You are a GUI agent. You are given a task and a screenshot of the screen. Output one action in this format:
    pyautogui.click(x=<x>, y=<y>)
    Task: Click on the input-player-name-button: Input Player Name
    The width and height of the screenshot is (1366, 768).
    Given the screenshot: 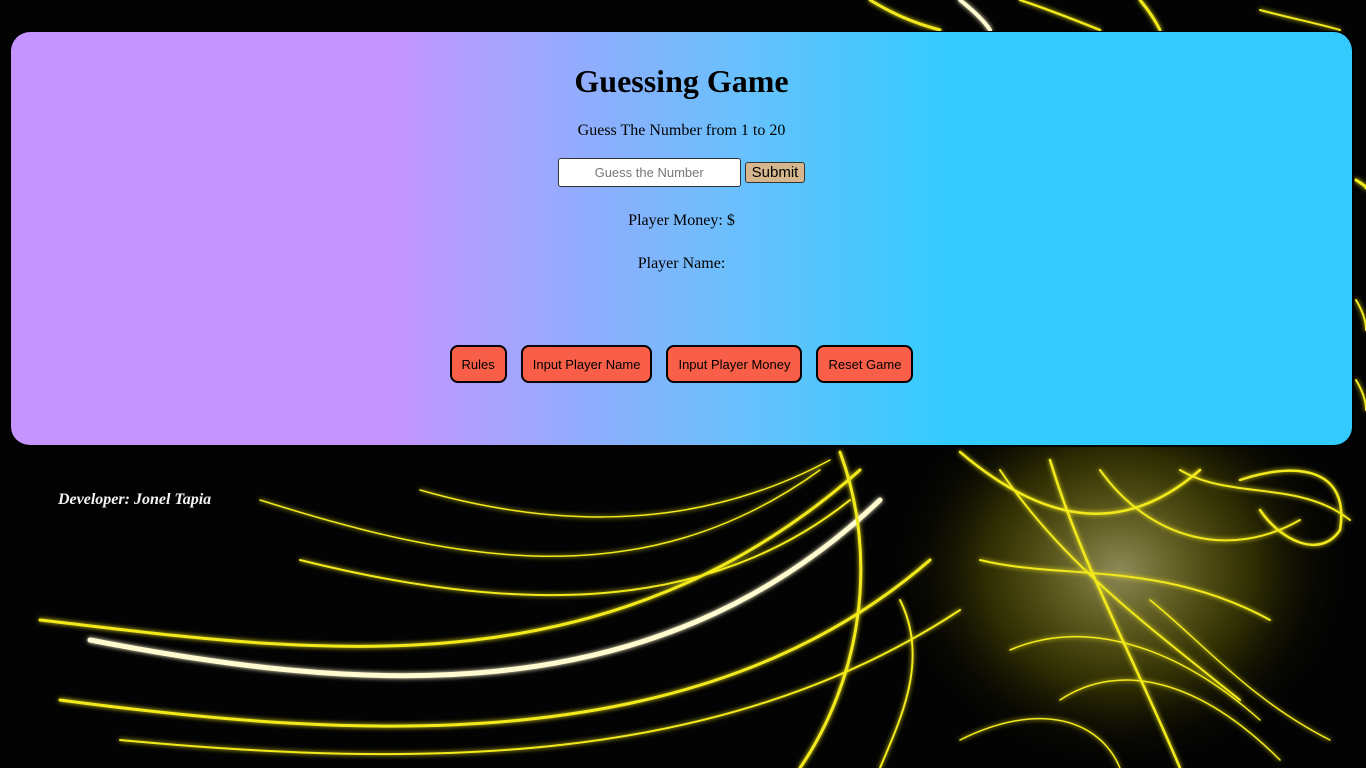 What is the action you would take?
    pyautogui.click(x=586, y=364)
    